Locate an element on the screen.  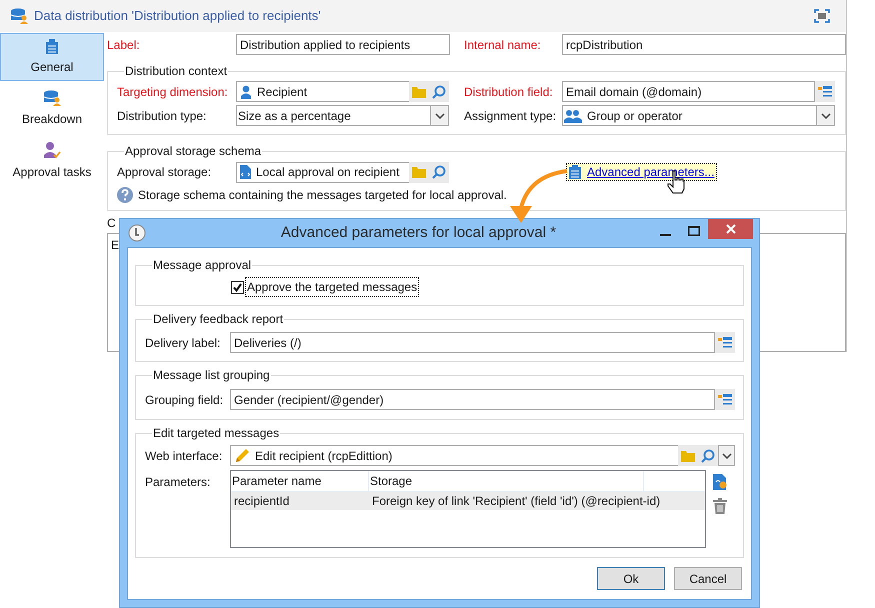
dialog-button: Cancel is located at coordinates (708, 578).